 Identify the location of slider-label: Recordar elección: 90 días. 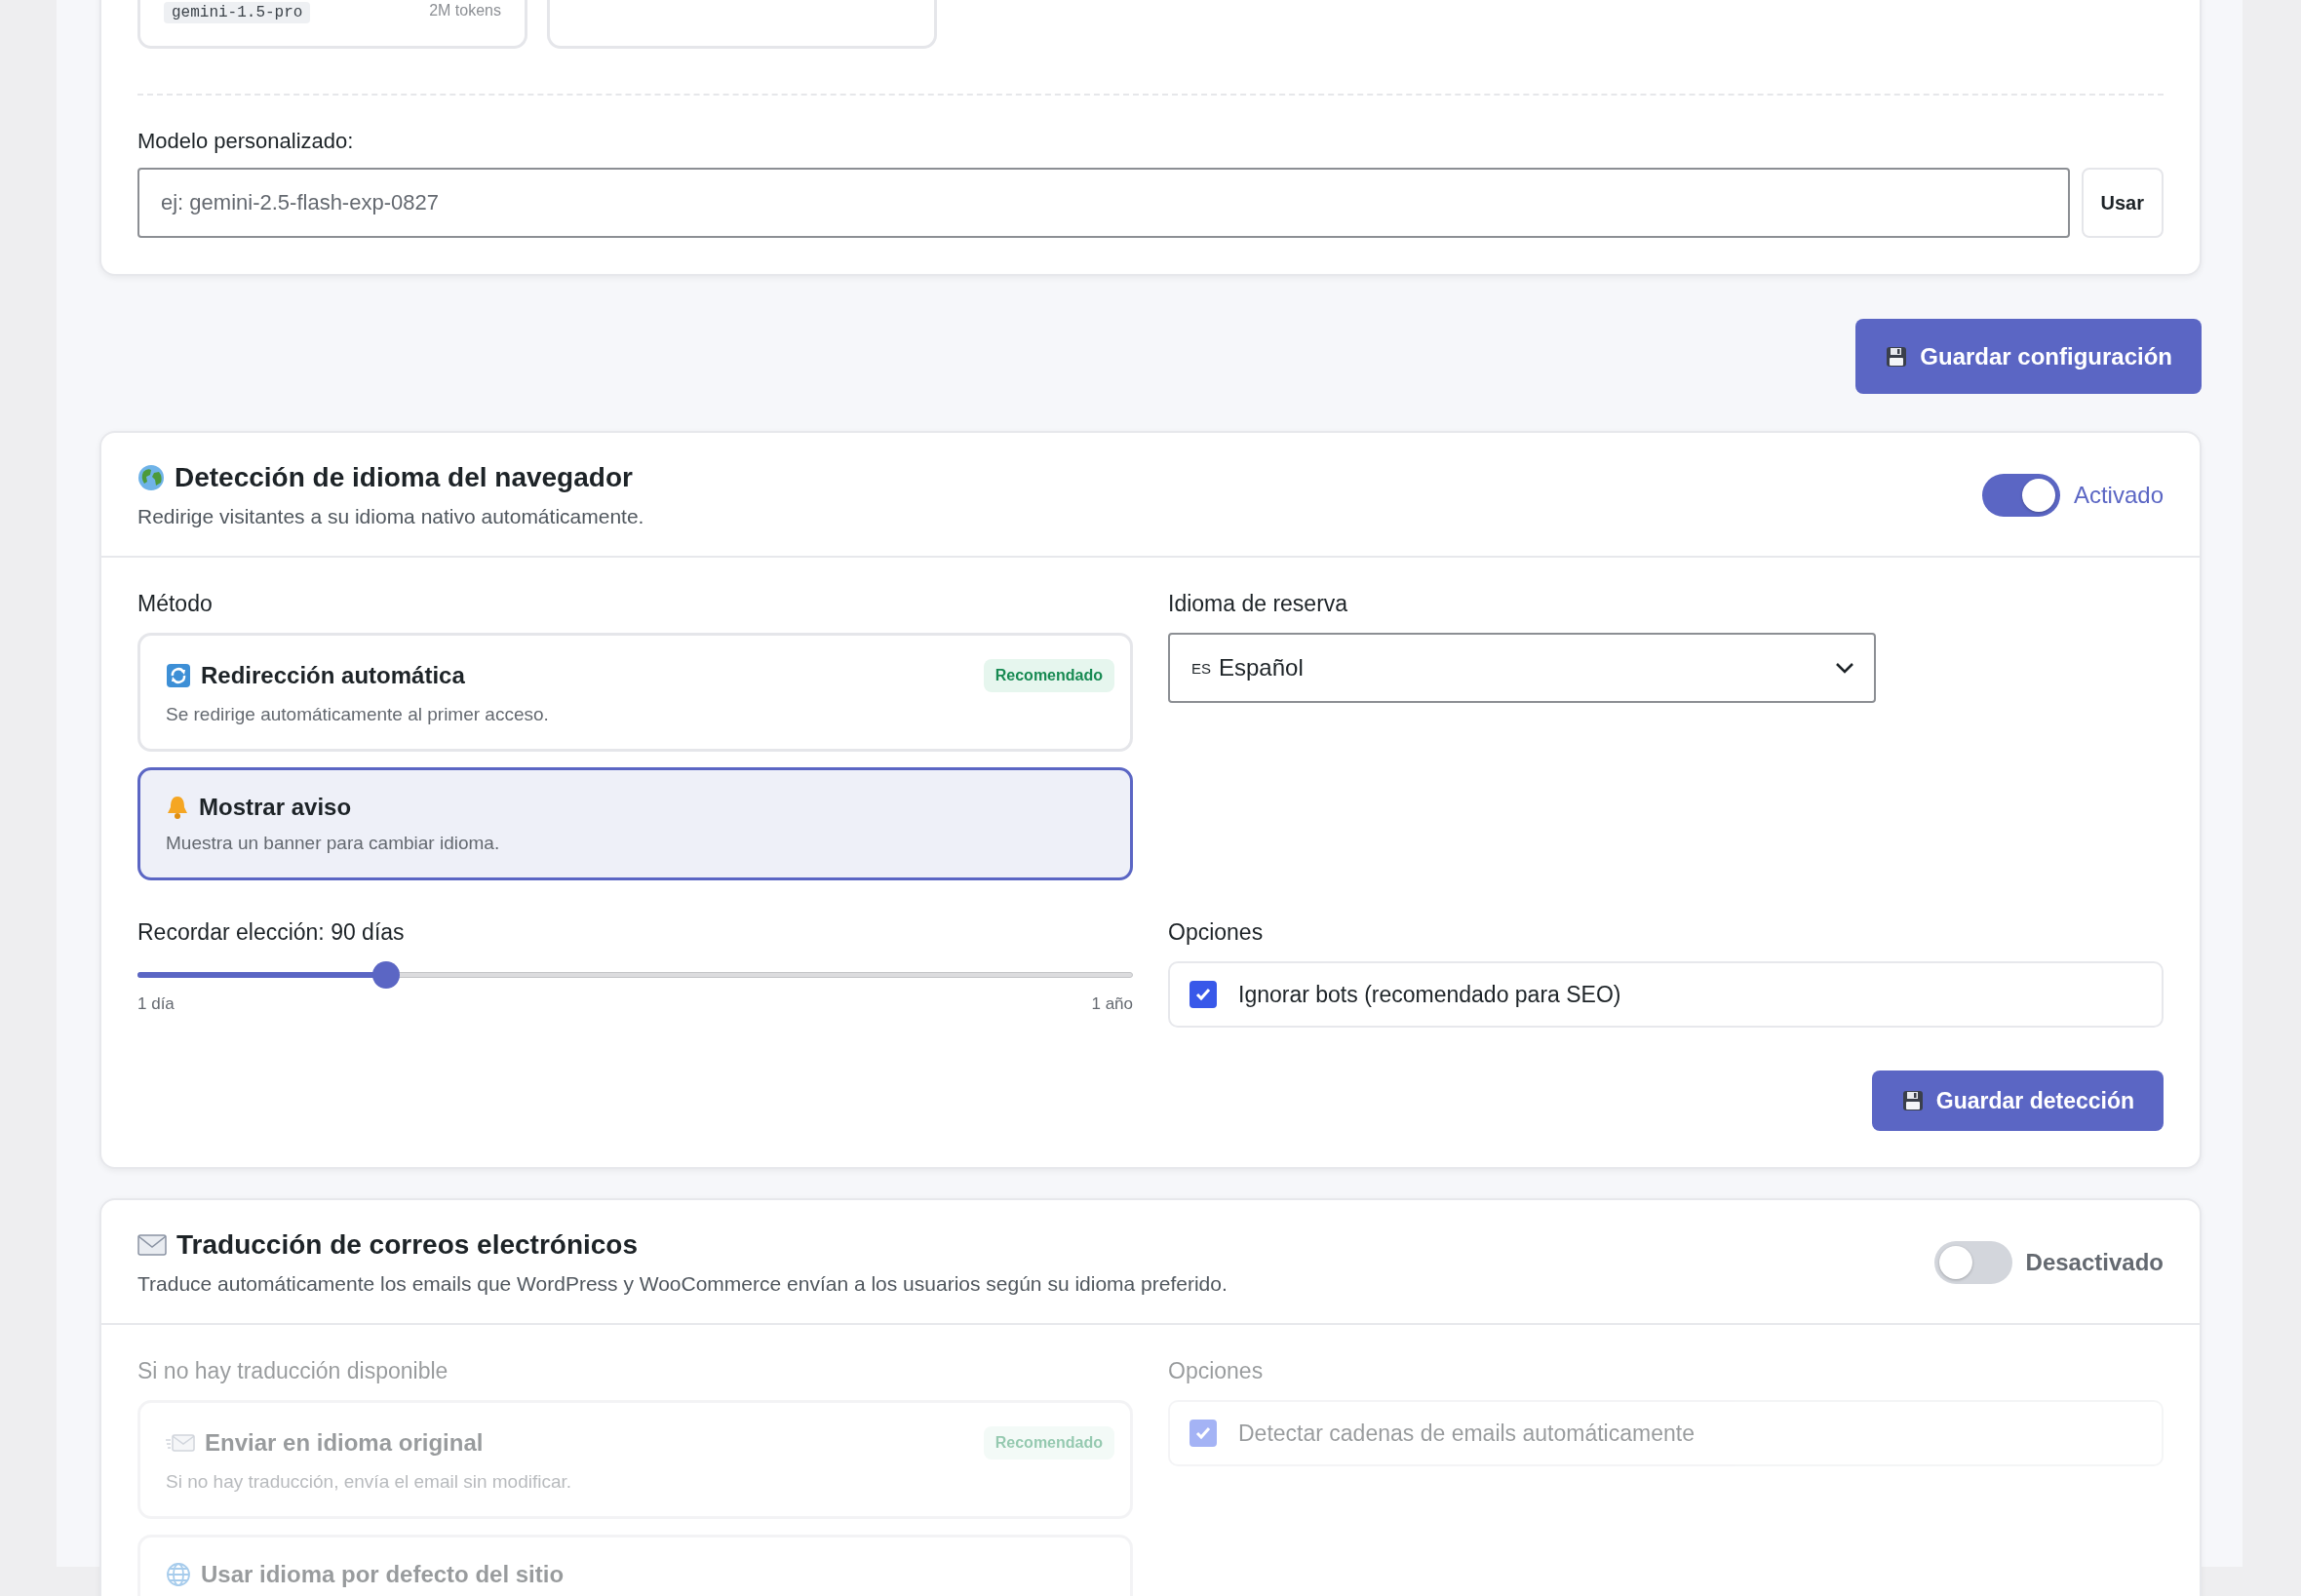
(271, 933).